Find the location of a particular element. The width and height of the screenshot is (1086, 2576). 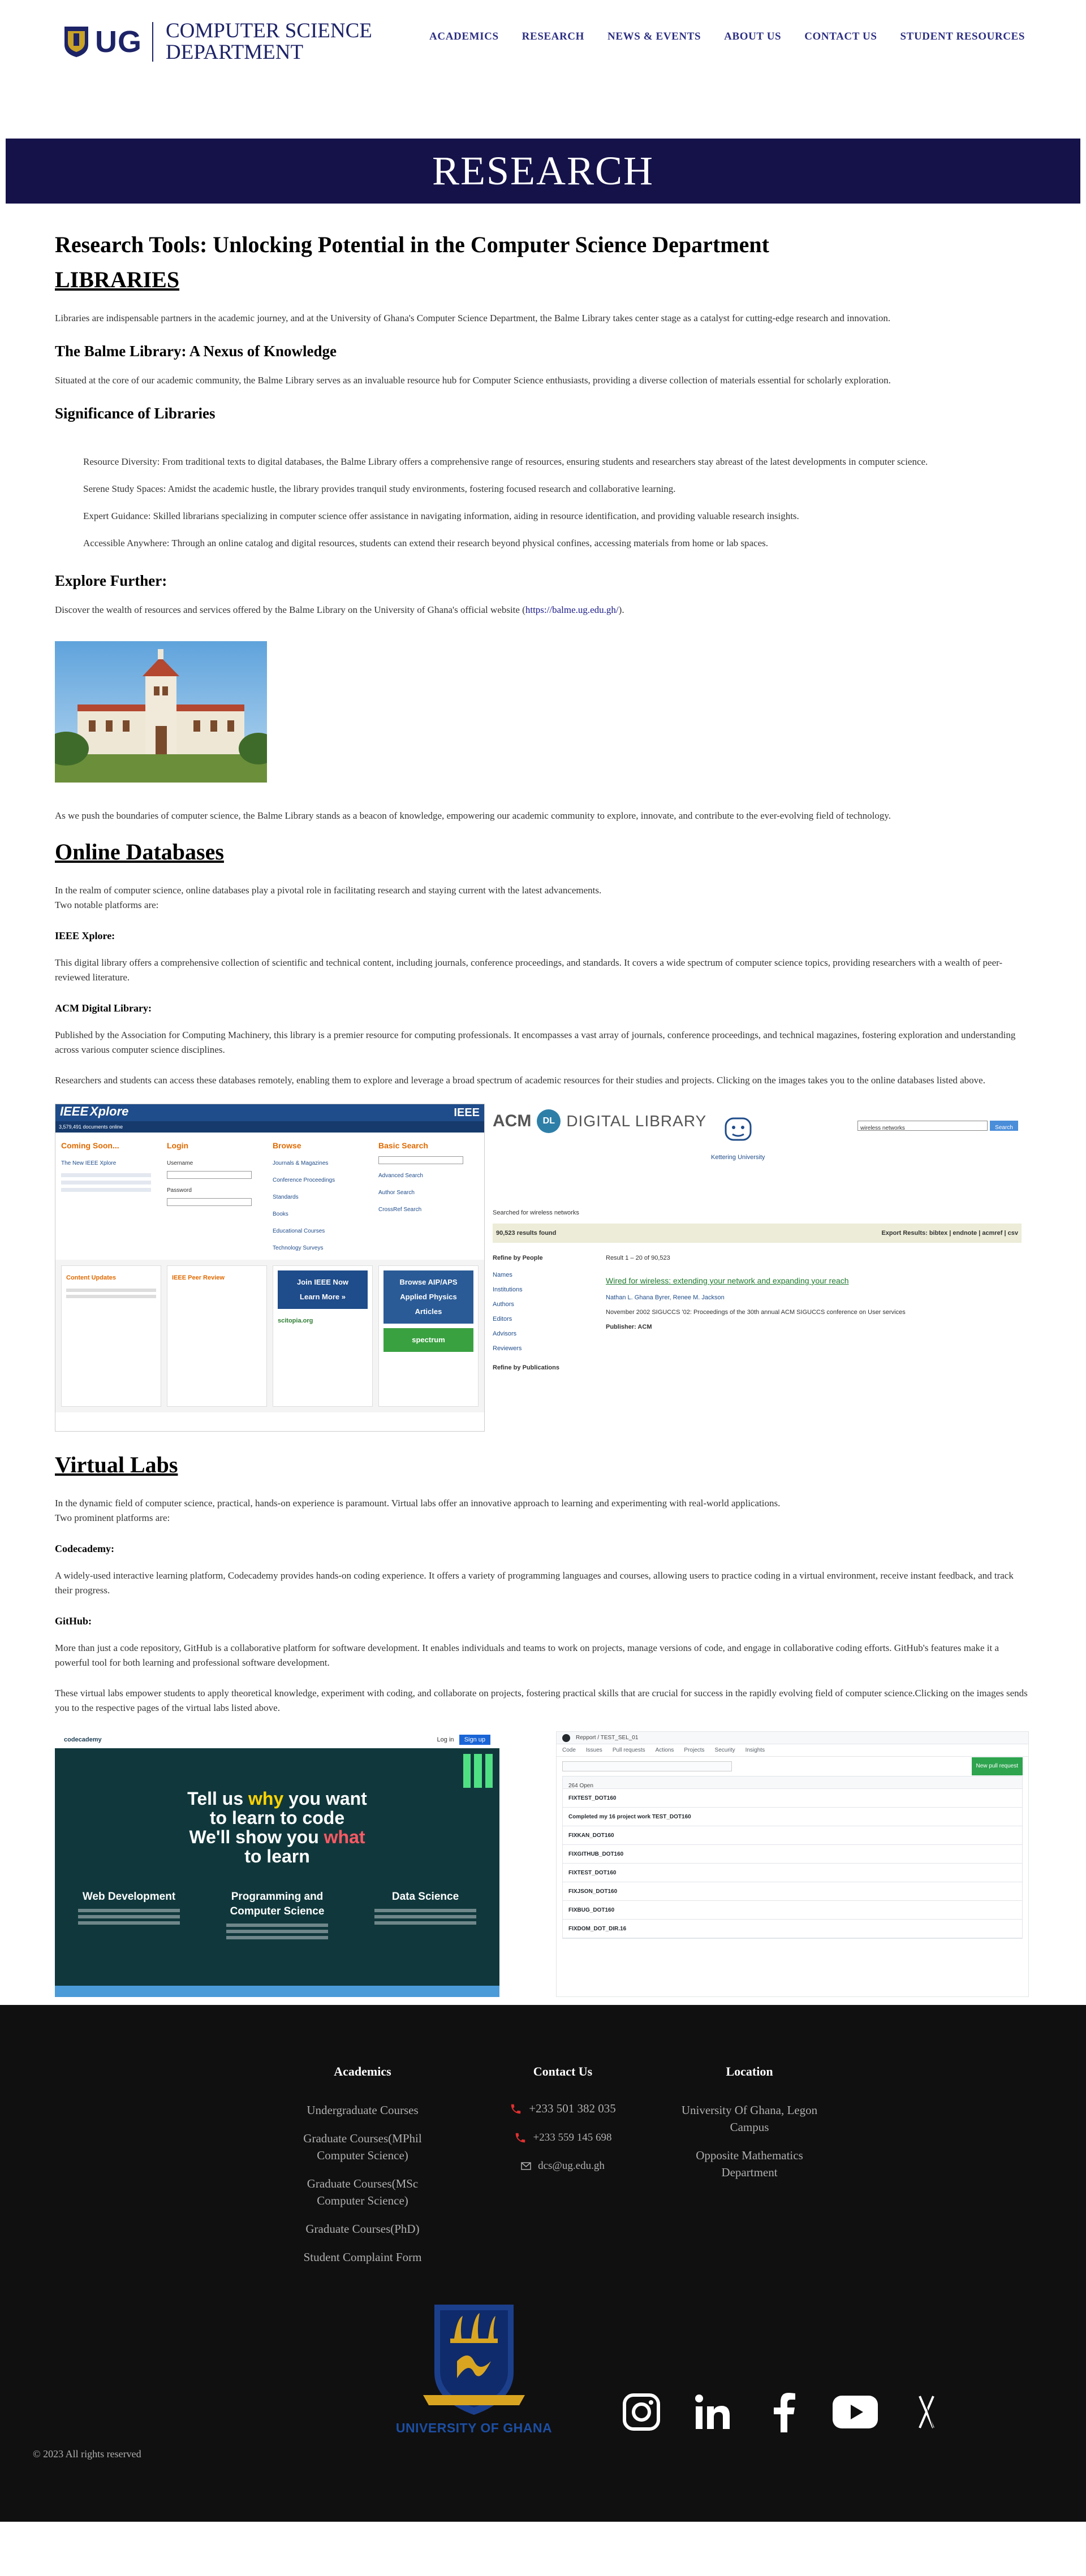

acm-refine-item: Authors is located at coordinates (541, 1304).